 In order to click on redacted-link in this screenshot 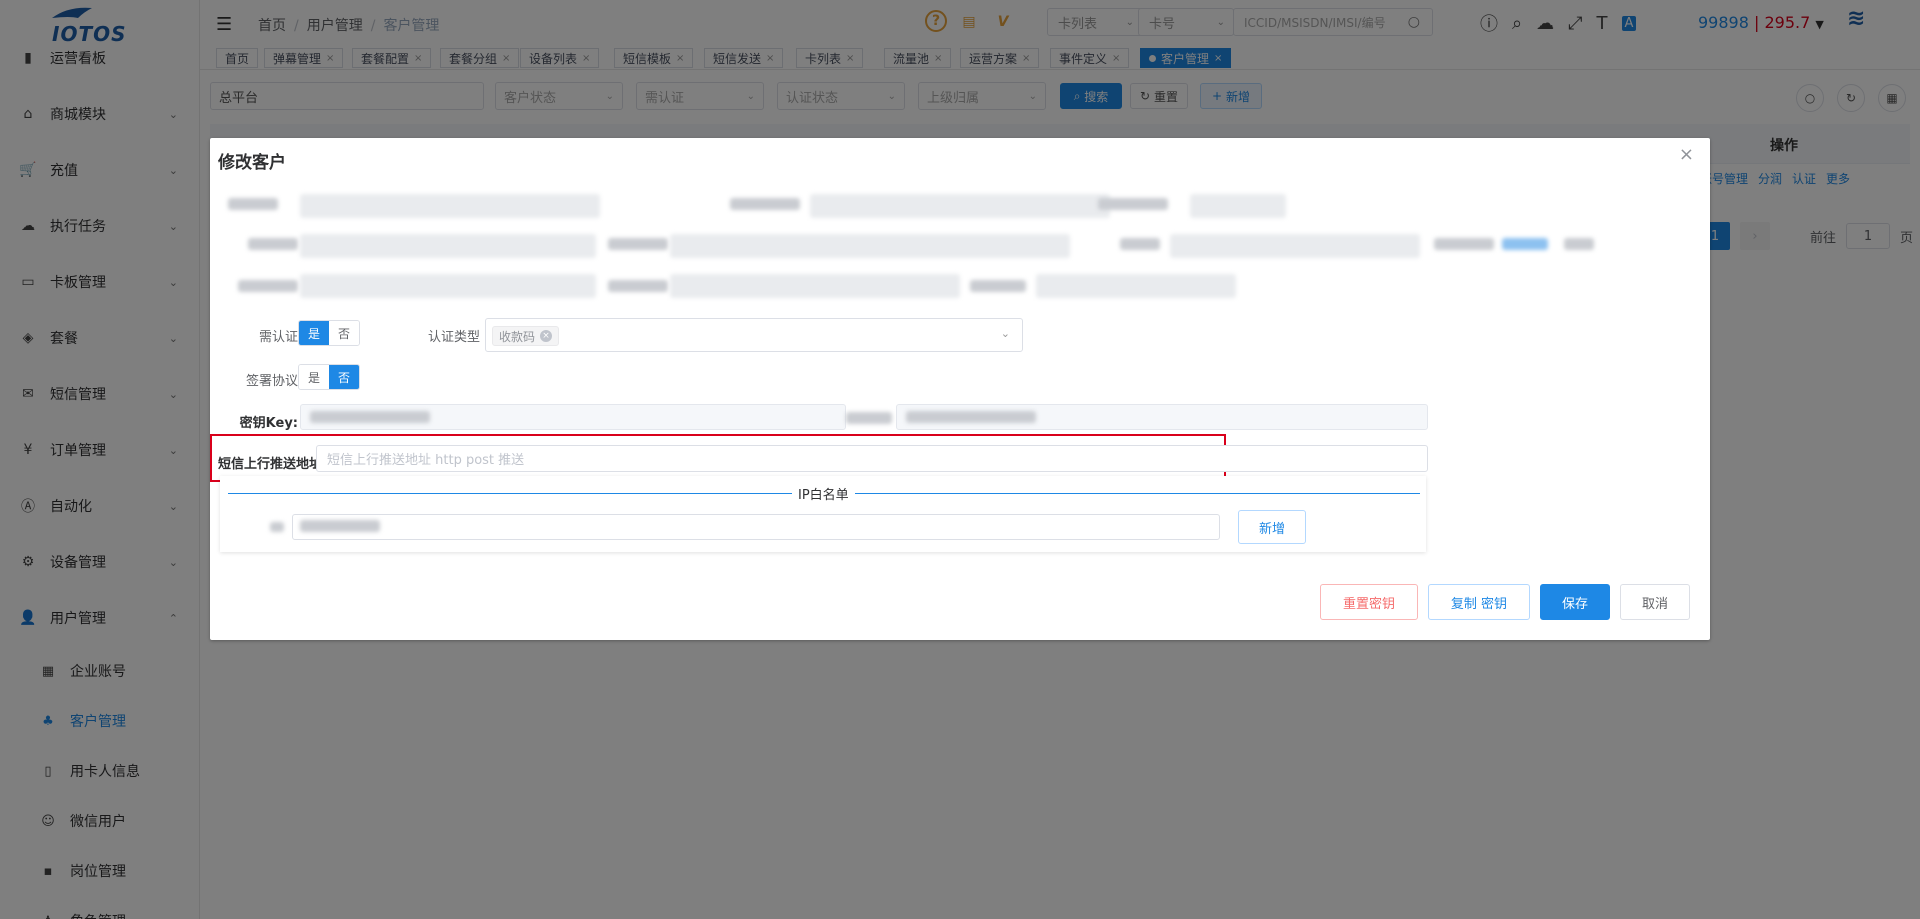, I will do `click(1525, 244)`.